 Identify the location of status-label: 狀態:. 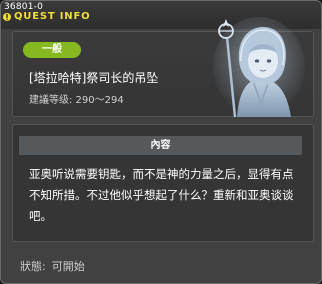
(33, 266).